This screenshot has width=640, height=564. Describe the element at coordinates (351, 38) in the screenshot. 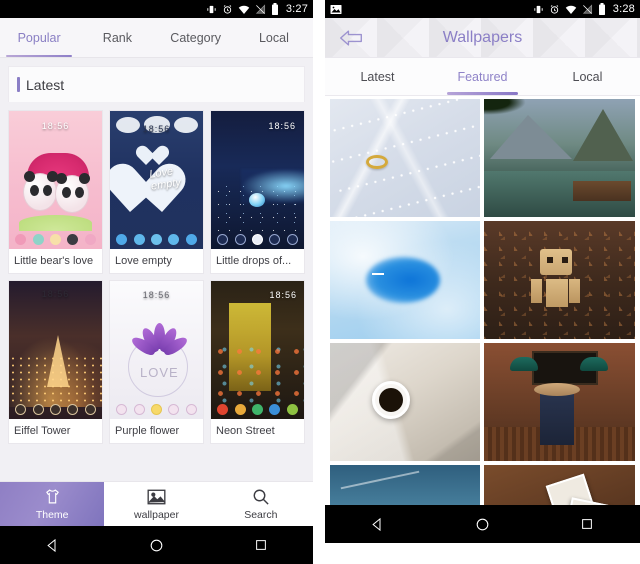

I see `back-arrow-icon` at that location.